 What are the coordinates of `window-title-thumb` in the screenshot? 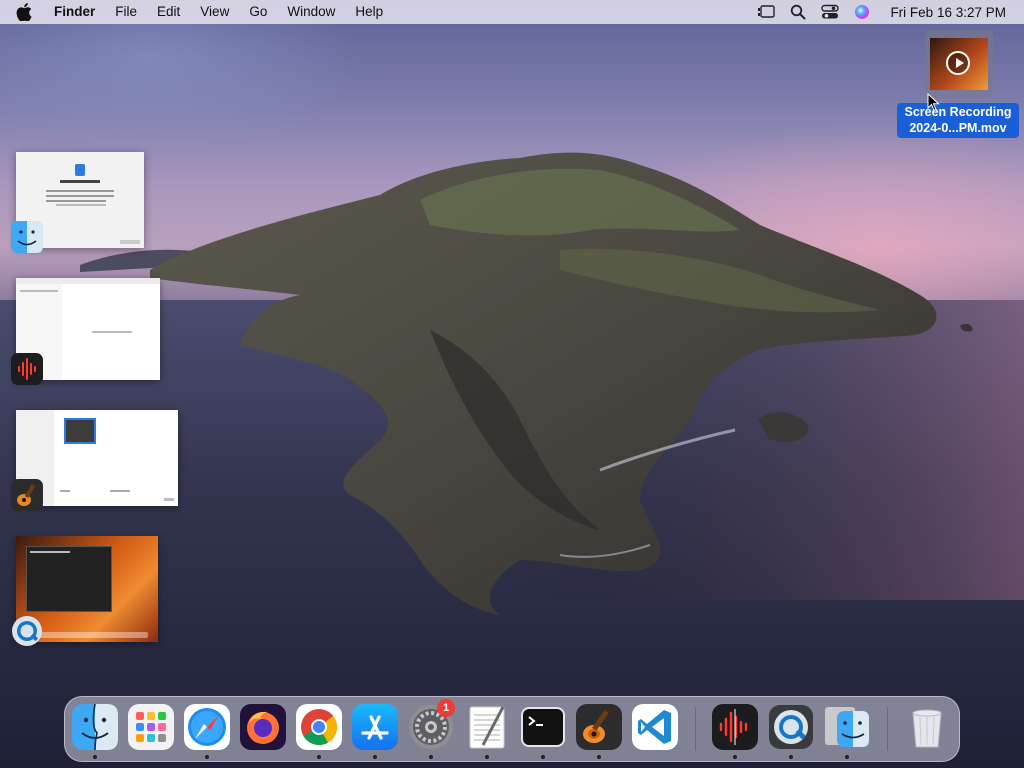 It's located at (80, 181).